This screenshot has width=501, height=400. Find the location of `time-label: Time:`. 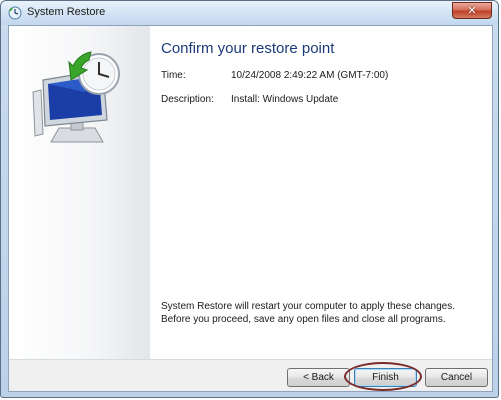

time-label: Time: is located at coordinates (173, 75).